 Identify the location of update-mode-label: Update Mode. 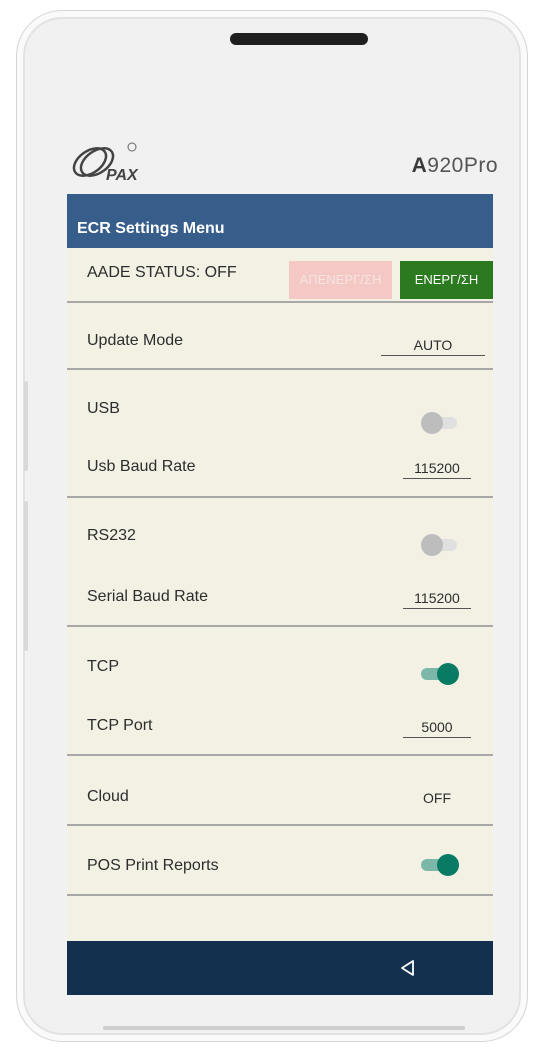
(135, 340).